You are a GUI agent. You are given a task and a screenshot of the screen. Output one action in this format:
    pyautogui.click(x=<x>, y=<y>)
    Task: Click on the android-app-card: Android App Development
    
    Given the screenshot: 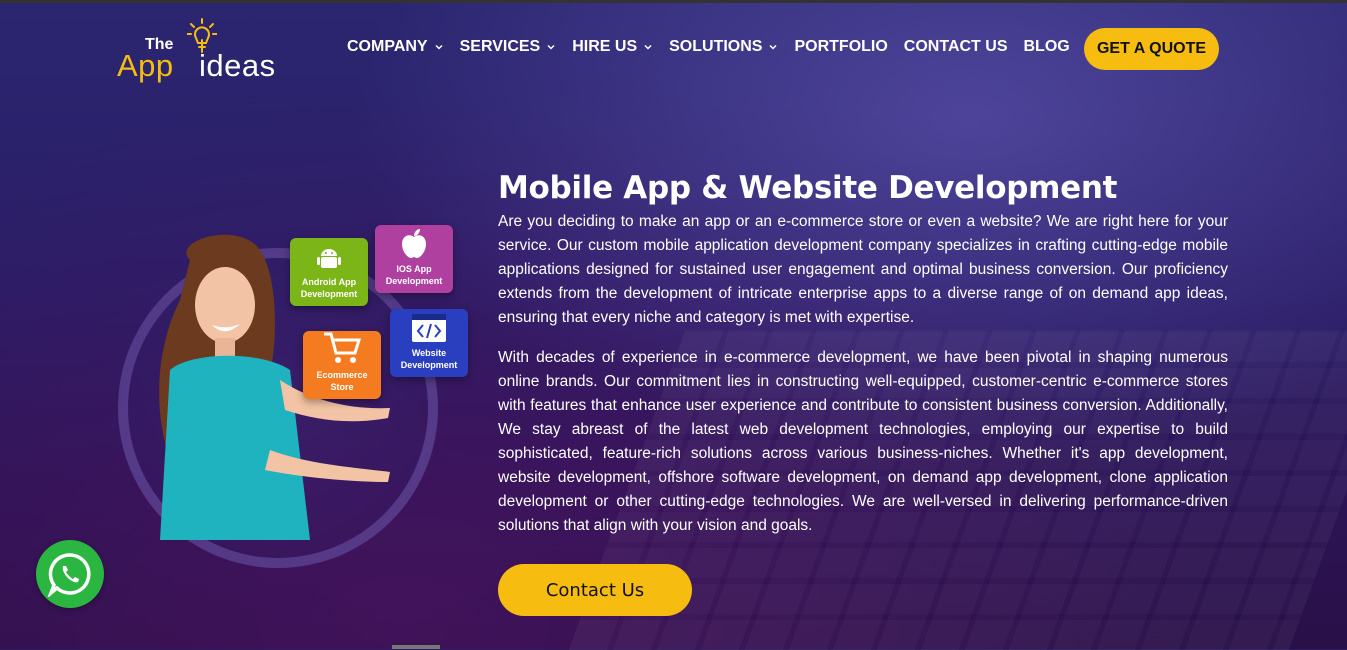 What is the action you would take?
    pyautogui.click(x=329, y=272)
    